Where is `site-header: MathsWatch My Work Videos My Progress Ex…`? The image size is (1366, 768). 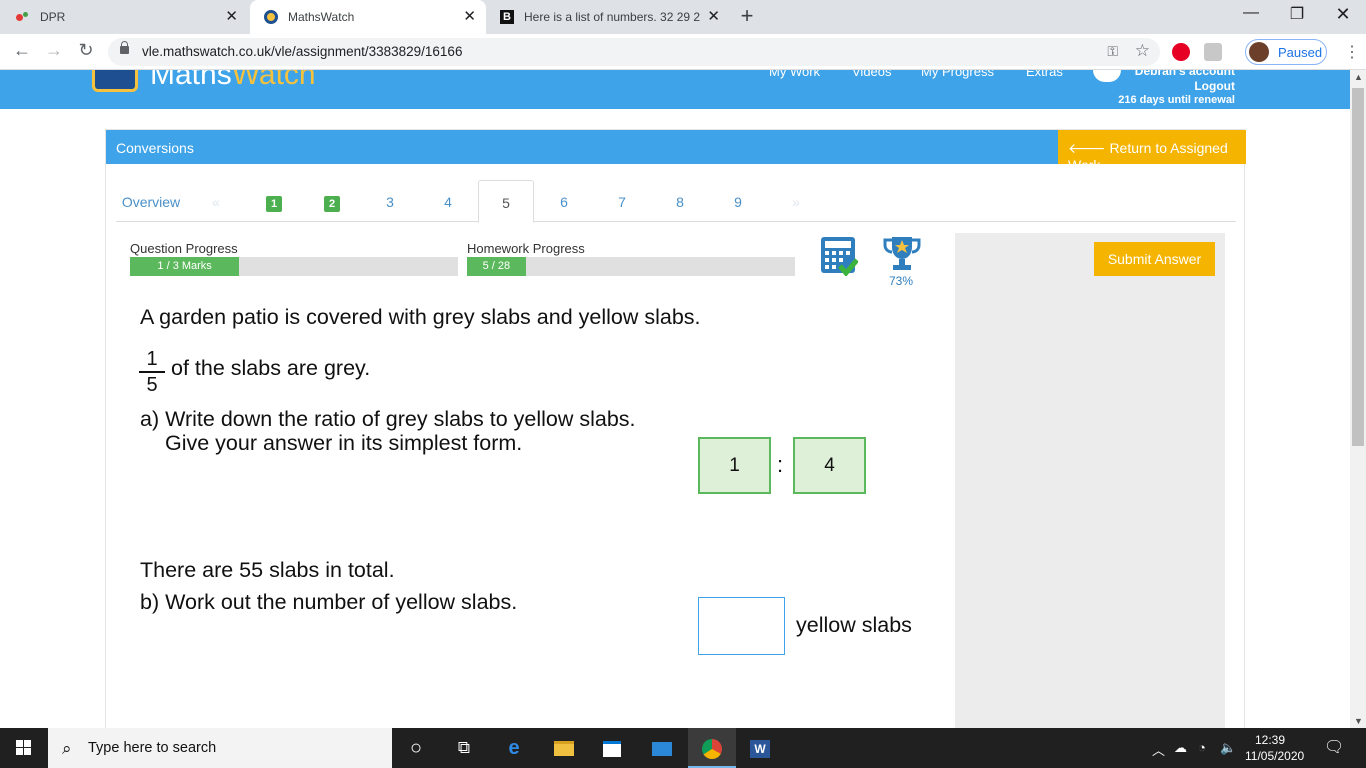
site-header: MathsWatch My Work Videos My Progress Ex… is located at coordinates (675, 89).